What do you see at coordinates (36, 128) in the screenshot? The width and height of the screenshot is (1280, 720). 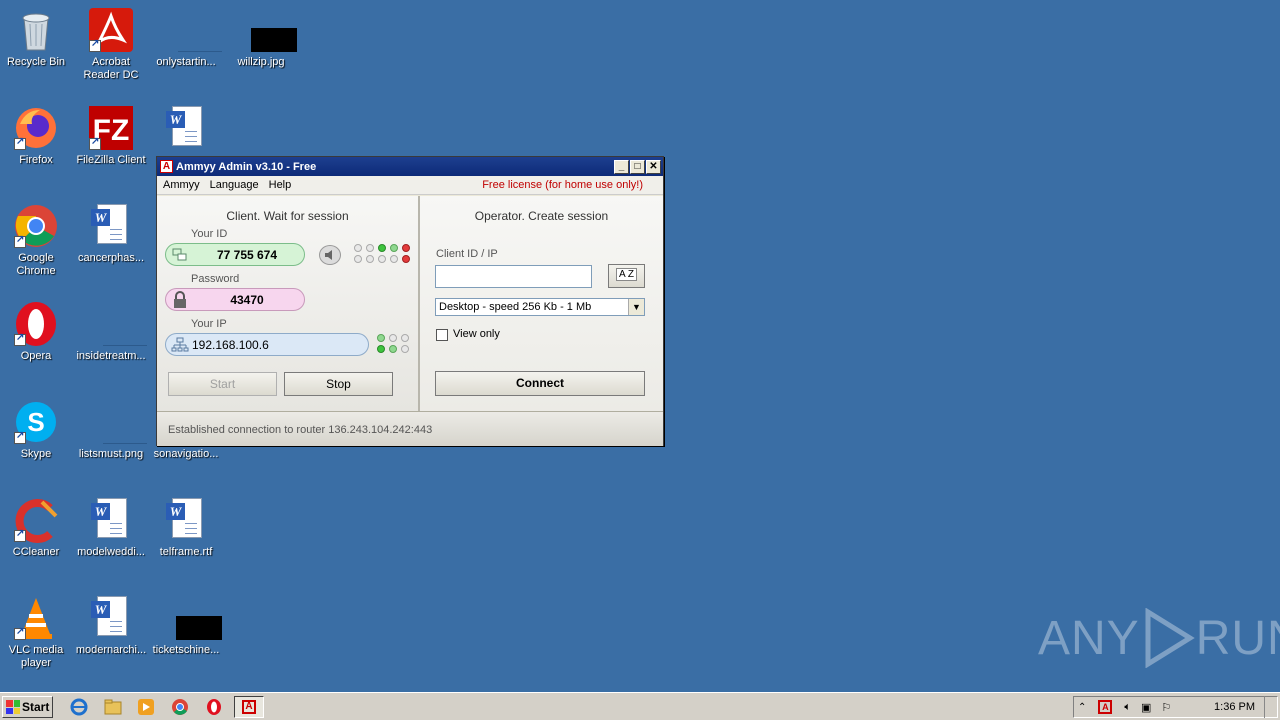 I see `firefox-icon` at bounding box center [36, 128].